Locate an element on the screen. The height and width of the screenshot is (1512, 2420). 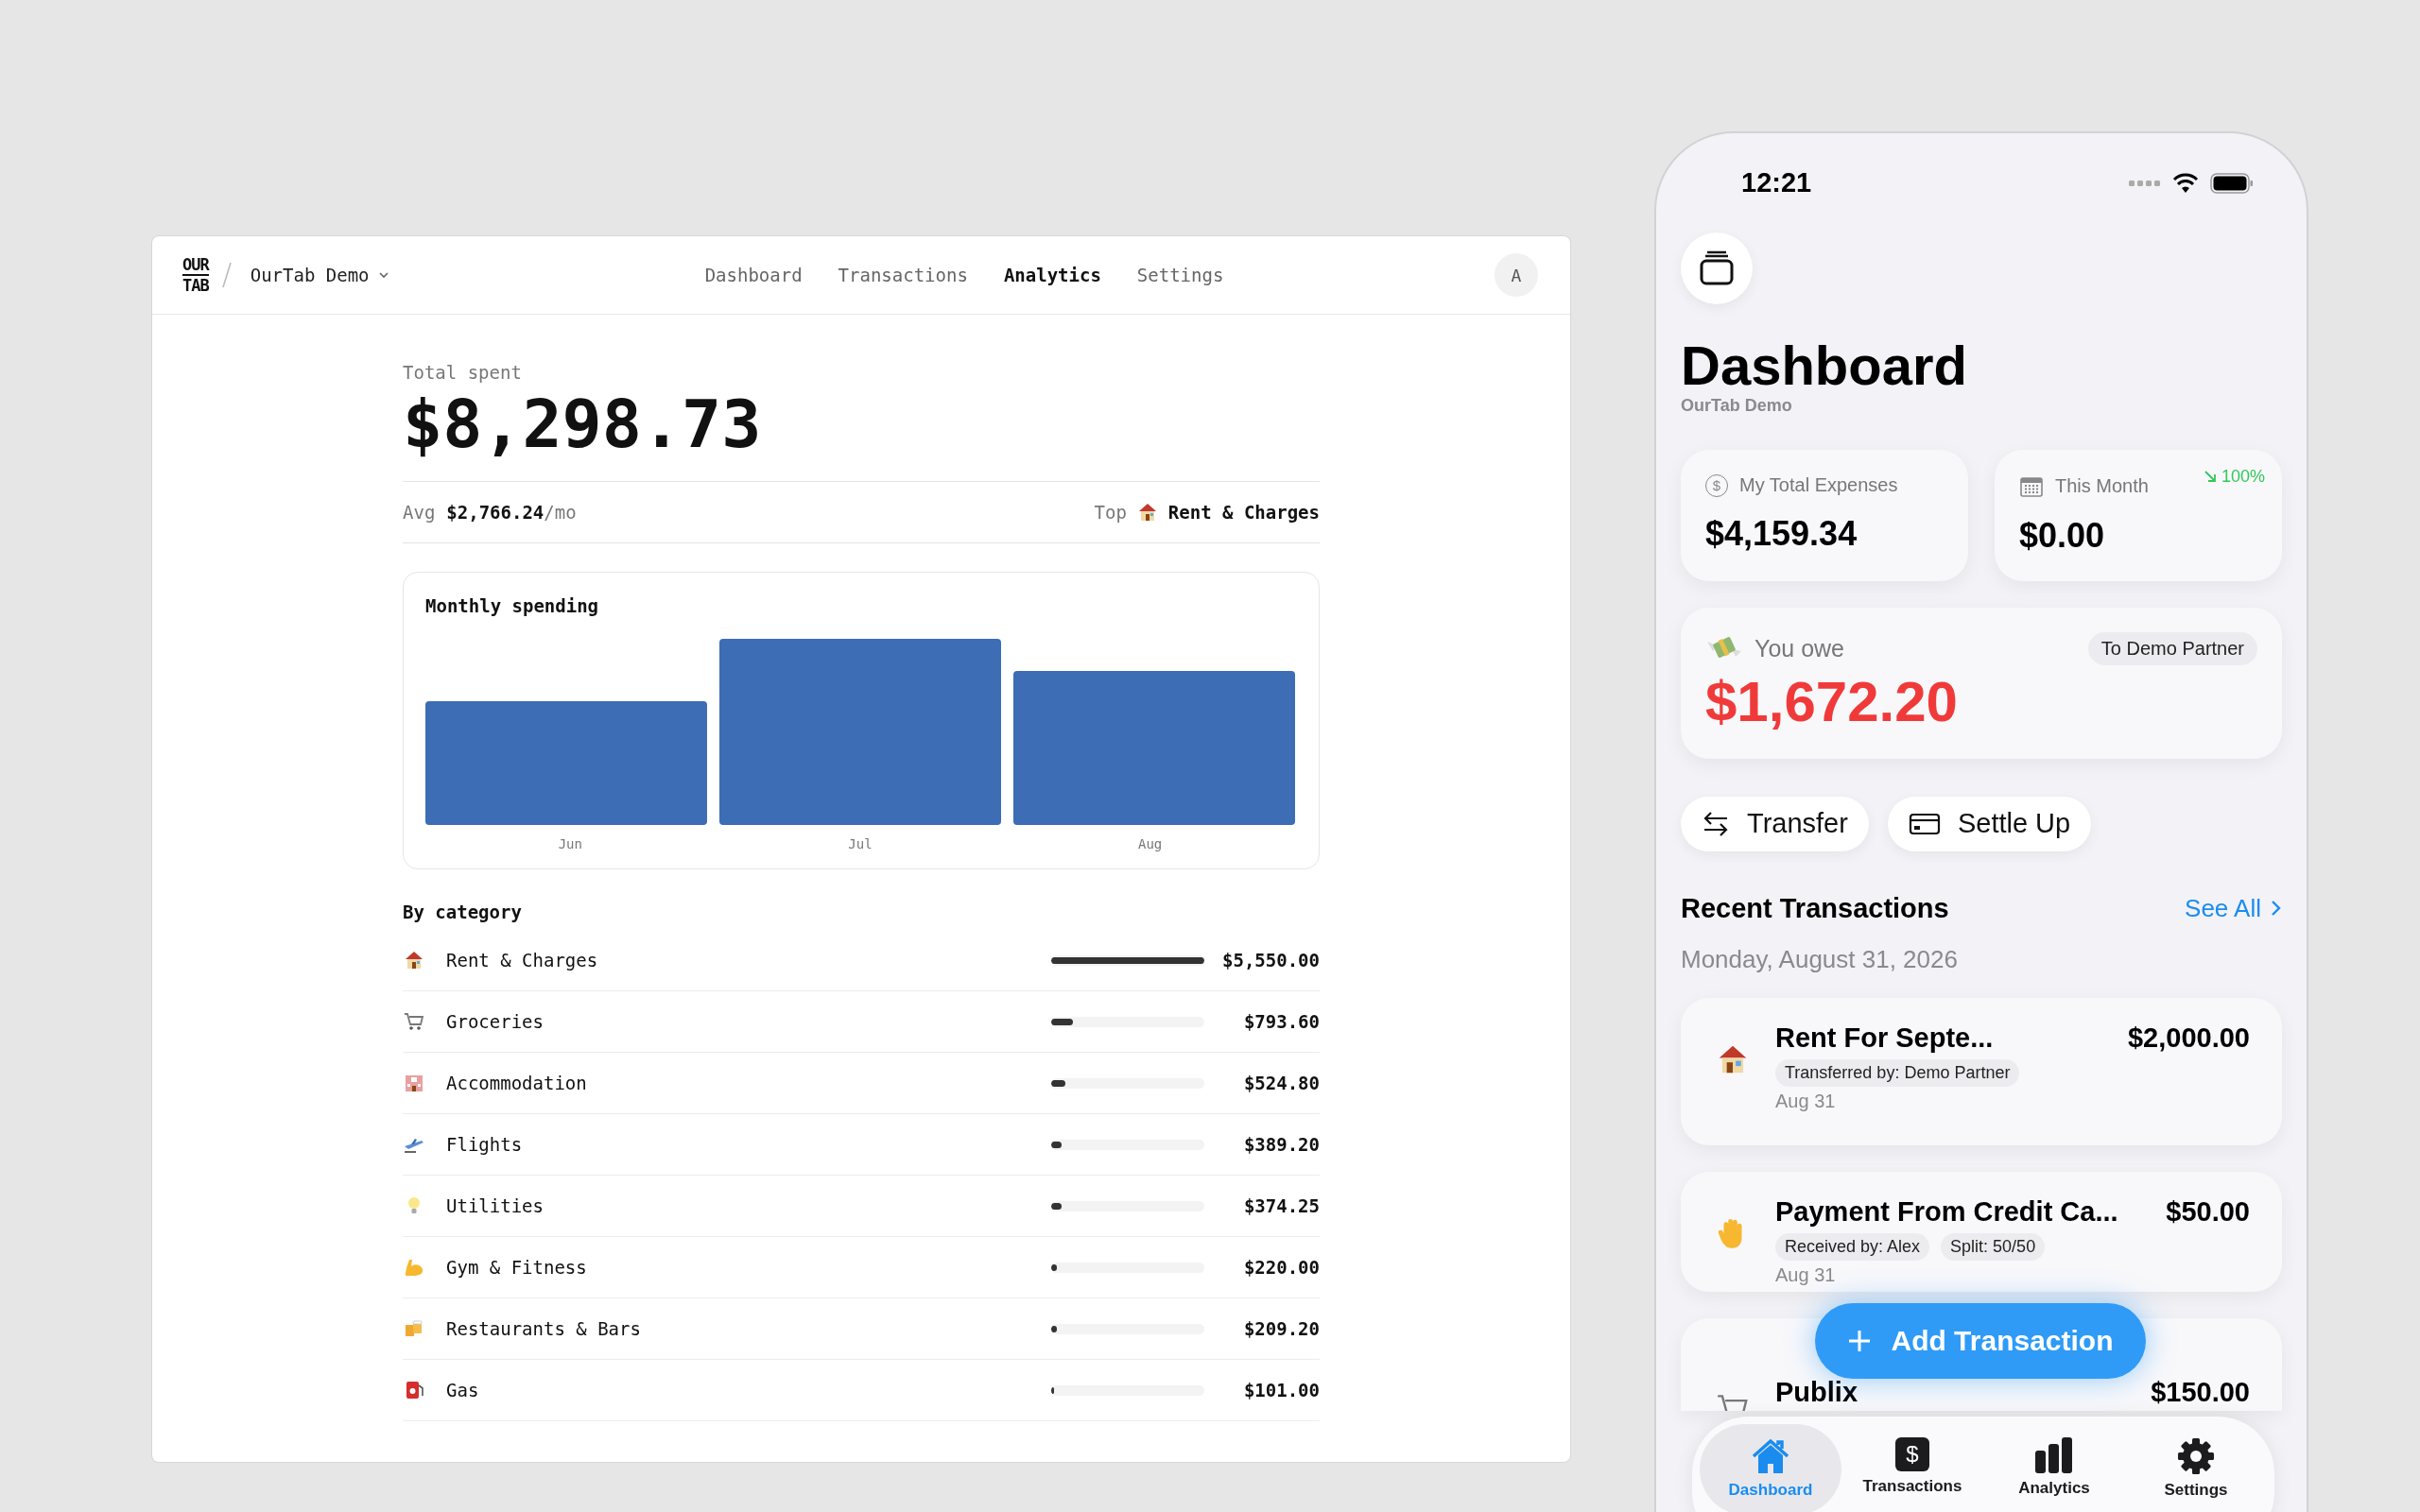
stat-label: This Month is located at coordinates (2102, 486).